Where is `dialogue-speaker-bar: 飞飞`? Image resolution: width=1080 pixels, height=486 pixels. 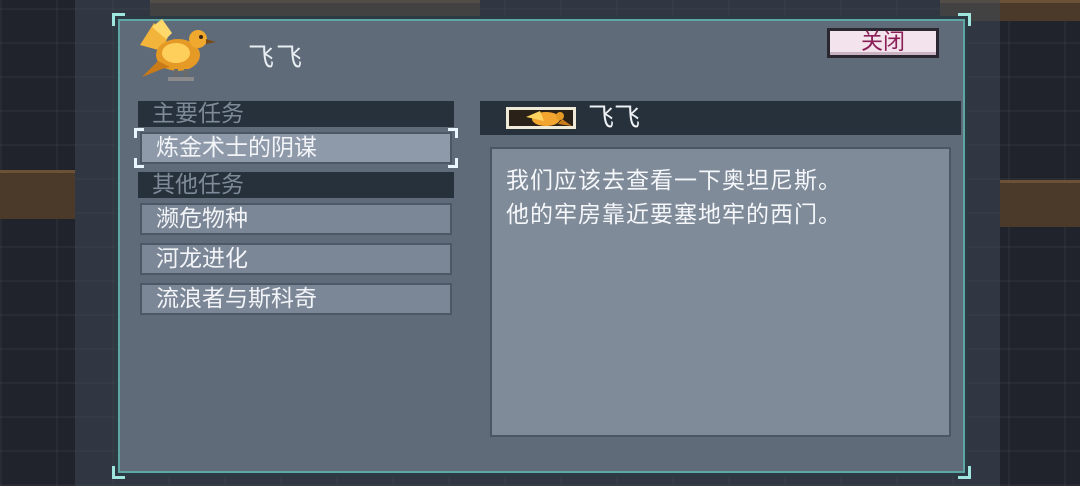 dialogue-speaker-bar: 飞飞 is located at coordinates (720, 118).